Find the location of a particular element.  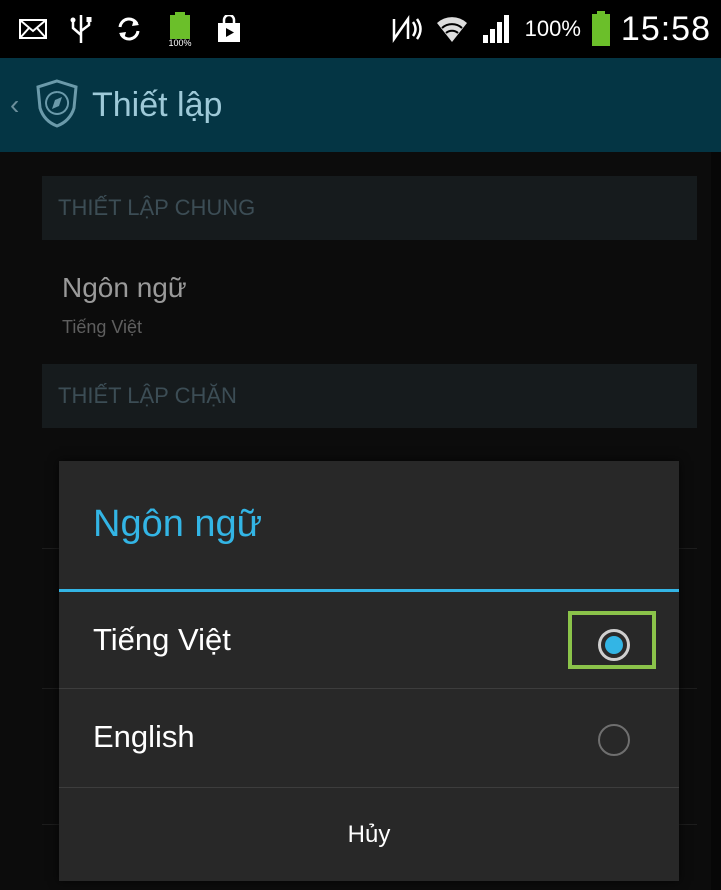

language-pref-title: Ngôn ngữ is located at coordinates (124, 288).